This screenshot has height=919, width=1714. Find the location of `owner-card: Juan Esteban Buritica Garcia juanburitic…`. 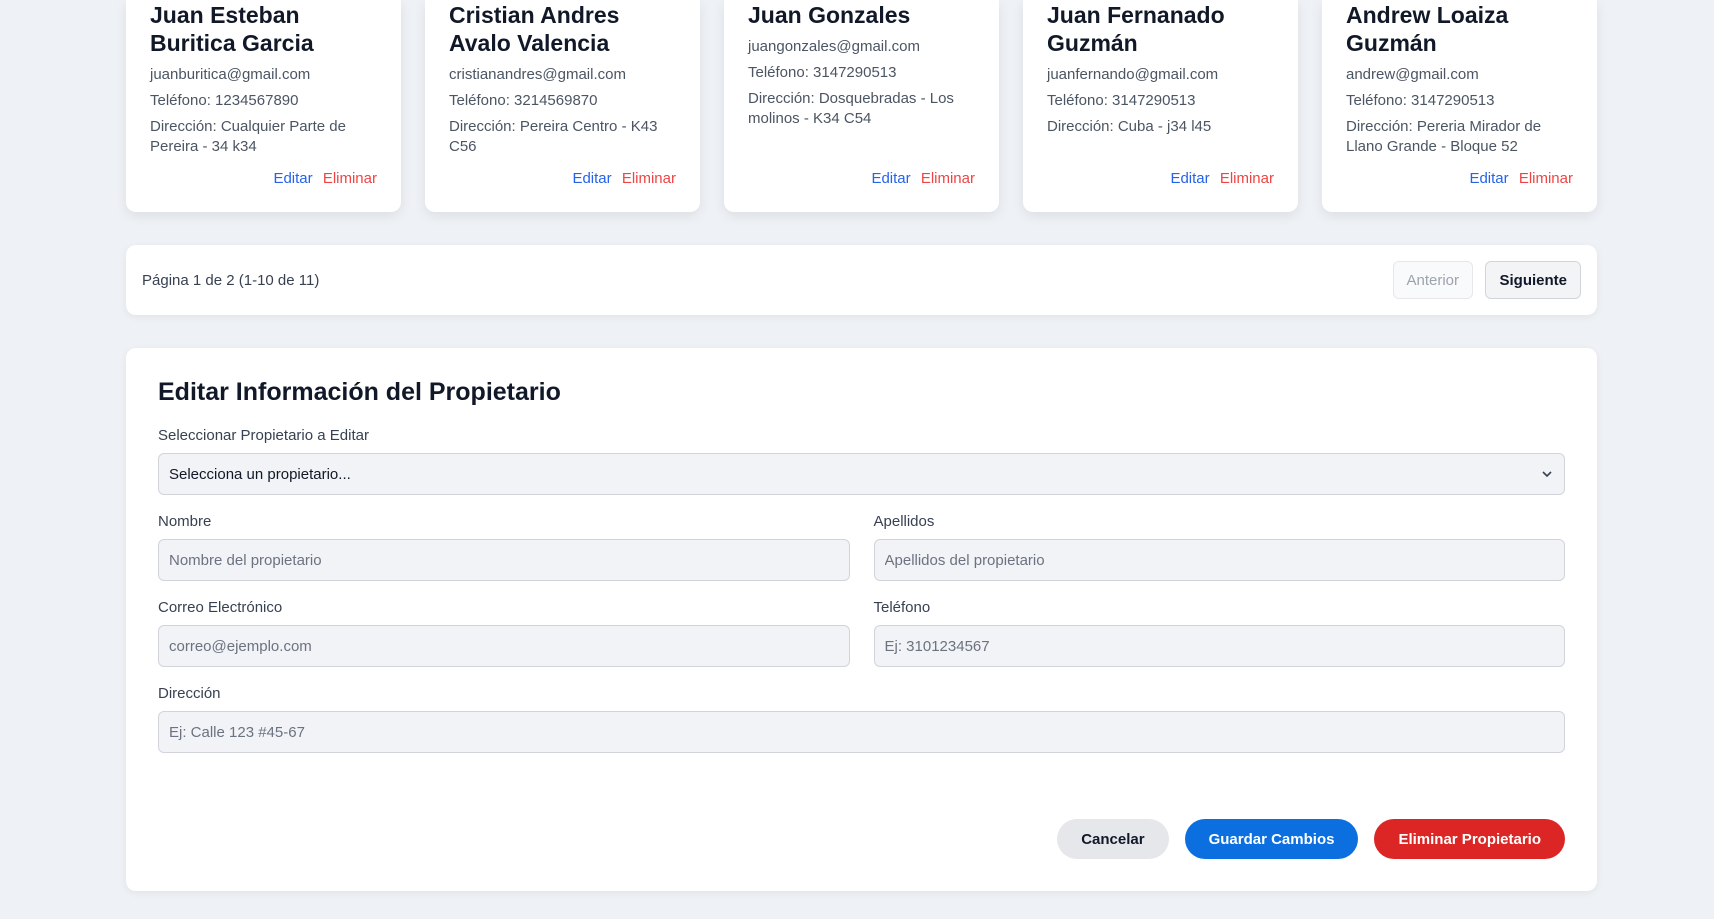

owner-card: Juan Esteban Buritica Garcia juanburitic… is located at coordinates (263, 106).